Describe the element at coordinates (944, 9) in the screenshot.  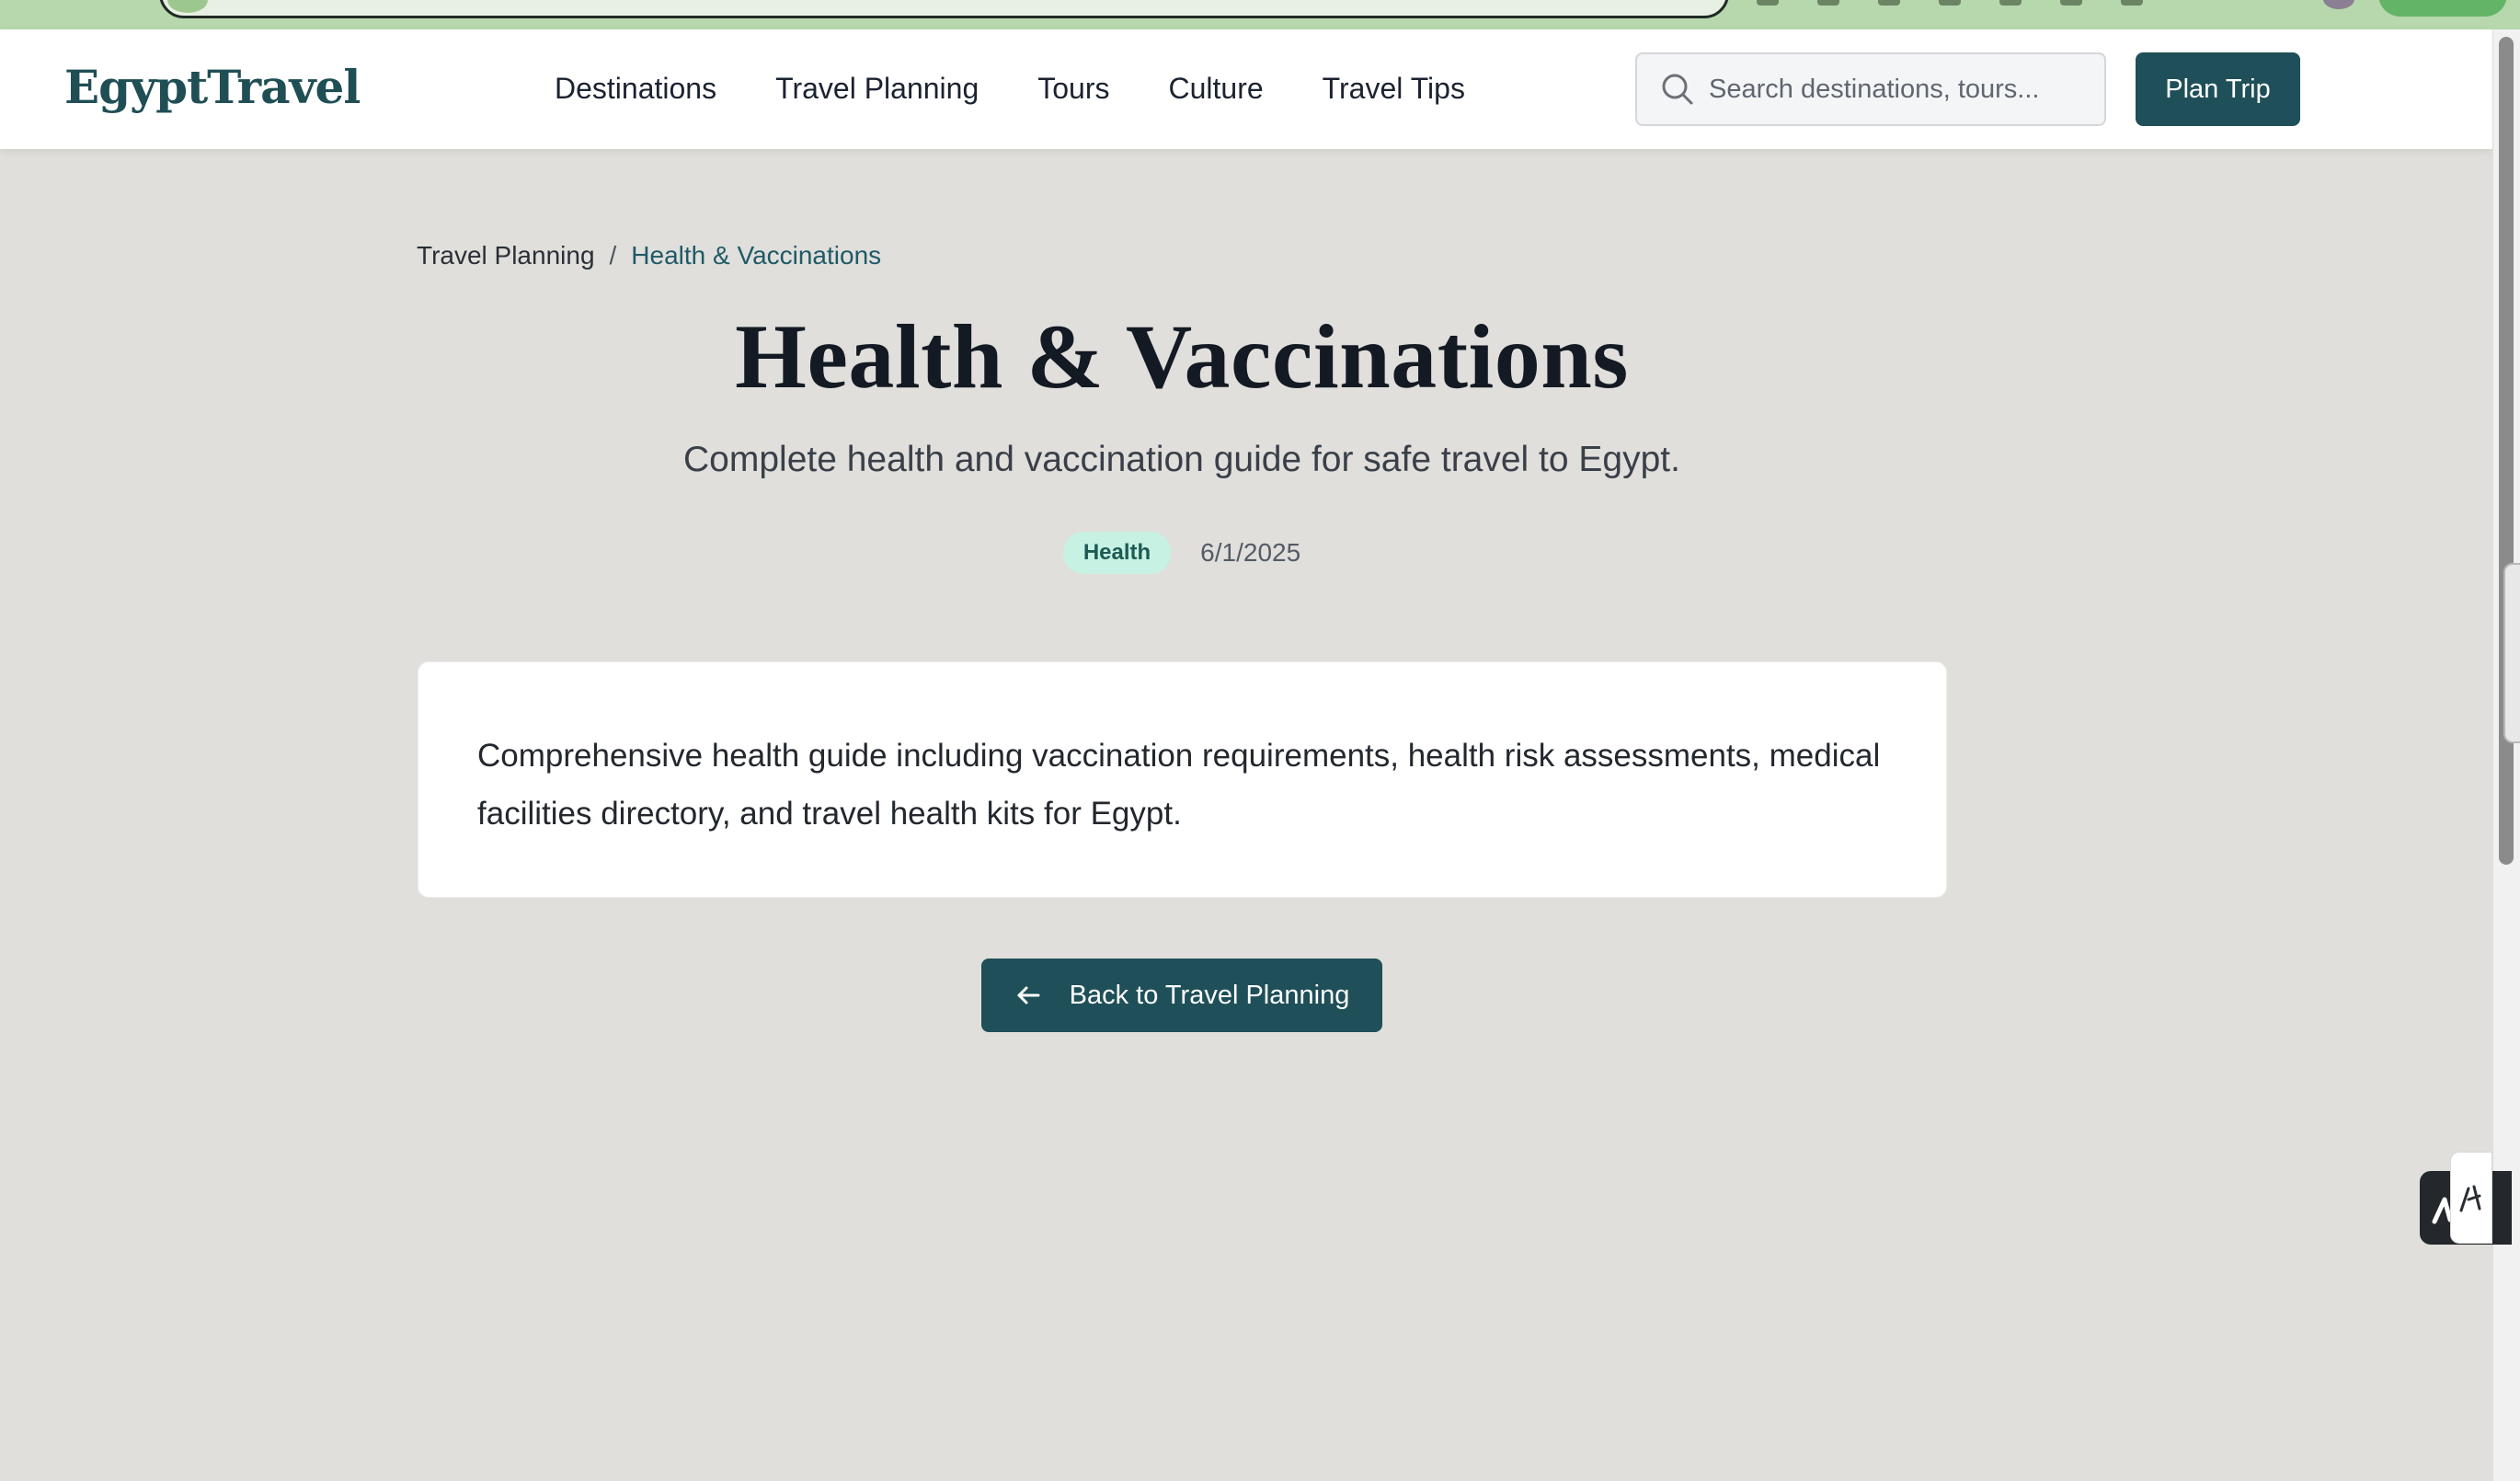
I see `browser-address-bar` at that location.